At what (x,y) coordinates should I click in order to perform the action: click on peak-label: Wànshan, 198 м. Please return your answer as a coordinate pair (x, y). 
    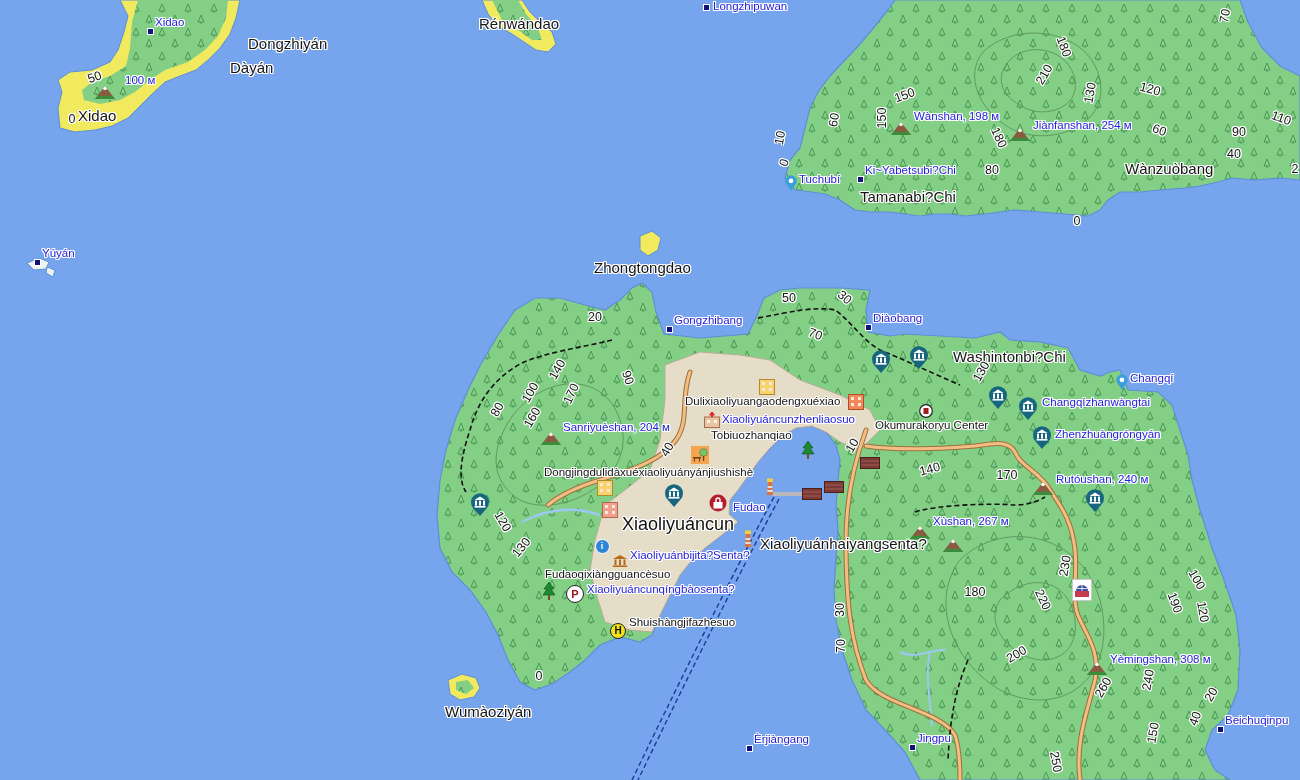
    Looking at the image, I should click on (957, 117).